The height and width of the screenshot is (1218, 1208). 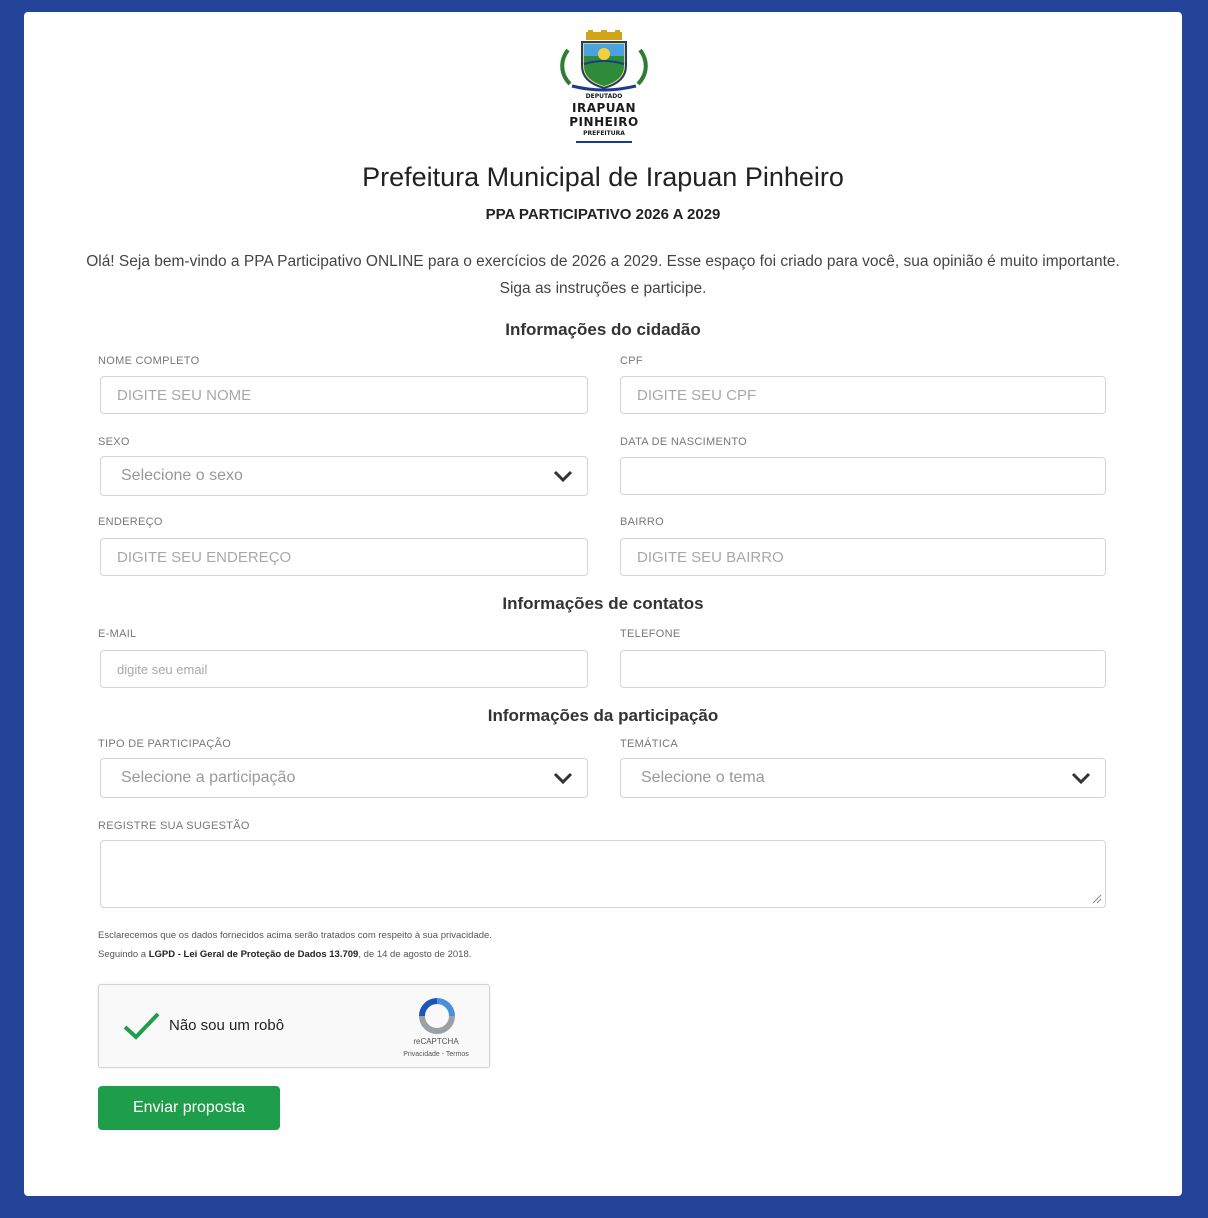 What do you see at coordinates (344, 395) in the screenshot?
I see `nome-input` at bounding box center [344, 395].